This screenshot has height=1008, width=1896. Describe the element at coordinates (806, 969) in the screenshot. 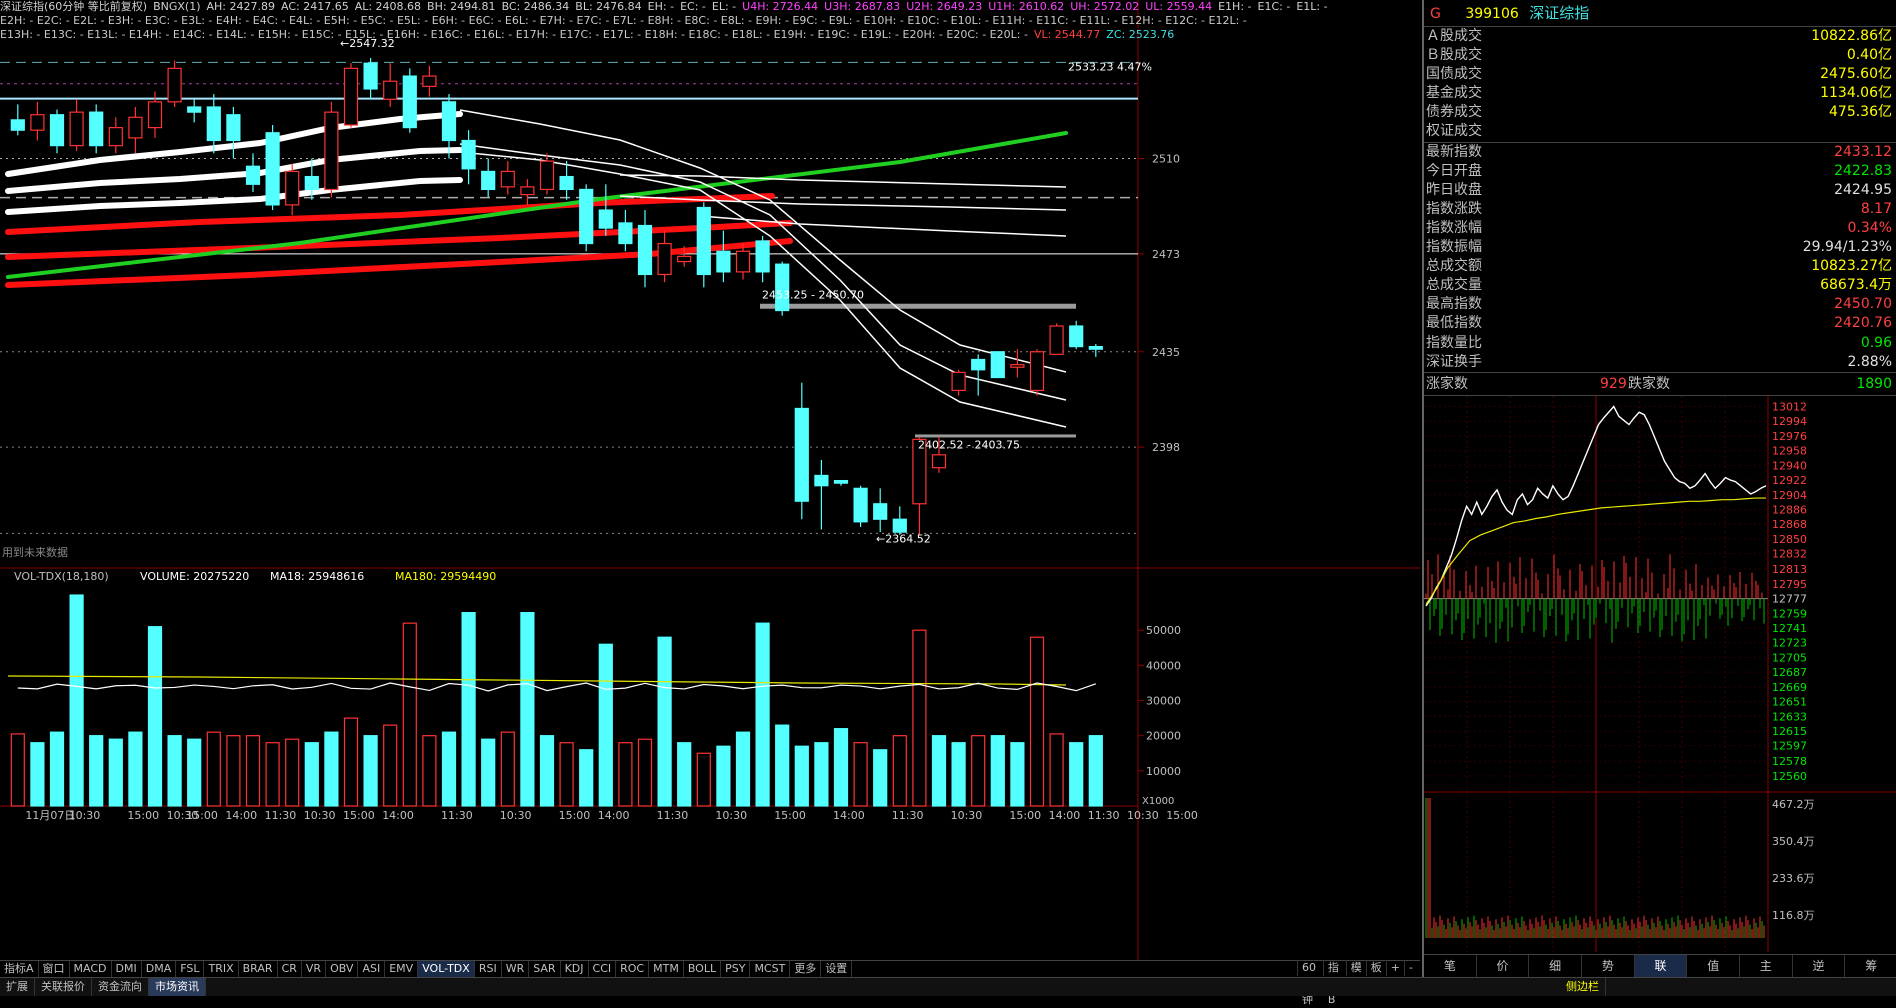

I see `indicator-tab: 更多` at that location.